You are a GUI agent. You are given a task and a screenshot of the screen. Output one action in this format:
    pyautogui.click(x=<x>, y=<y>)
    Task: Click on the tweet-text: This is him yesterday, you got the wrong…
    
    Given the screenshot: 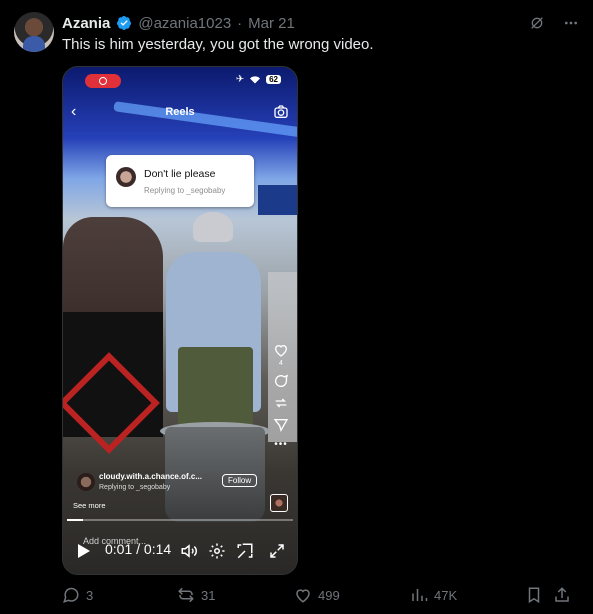 What is the action you would take?
    pyautogui.click(x=218, y=44)
    